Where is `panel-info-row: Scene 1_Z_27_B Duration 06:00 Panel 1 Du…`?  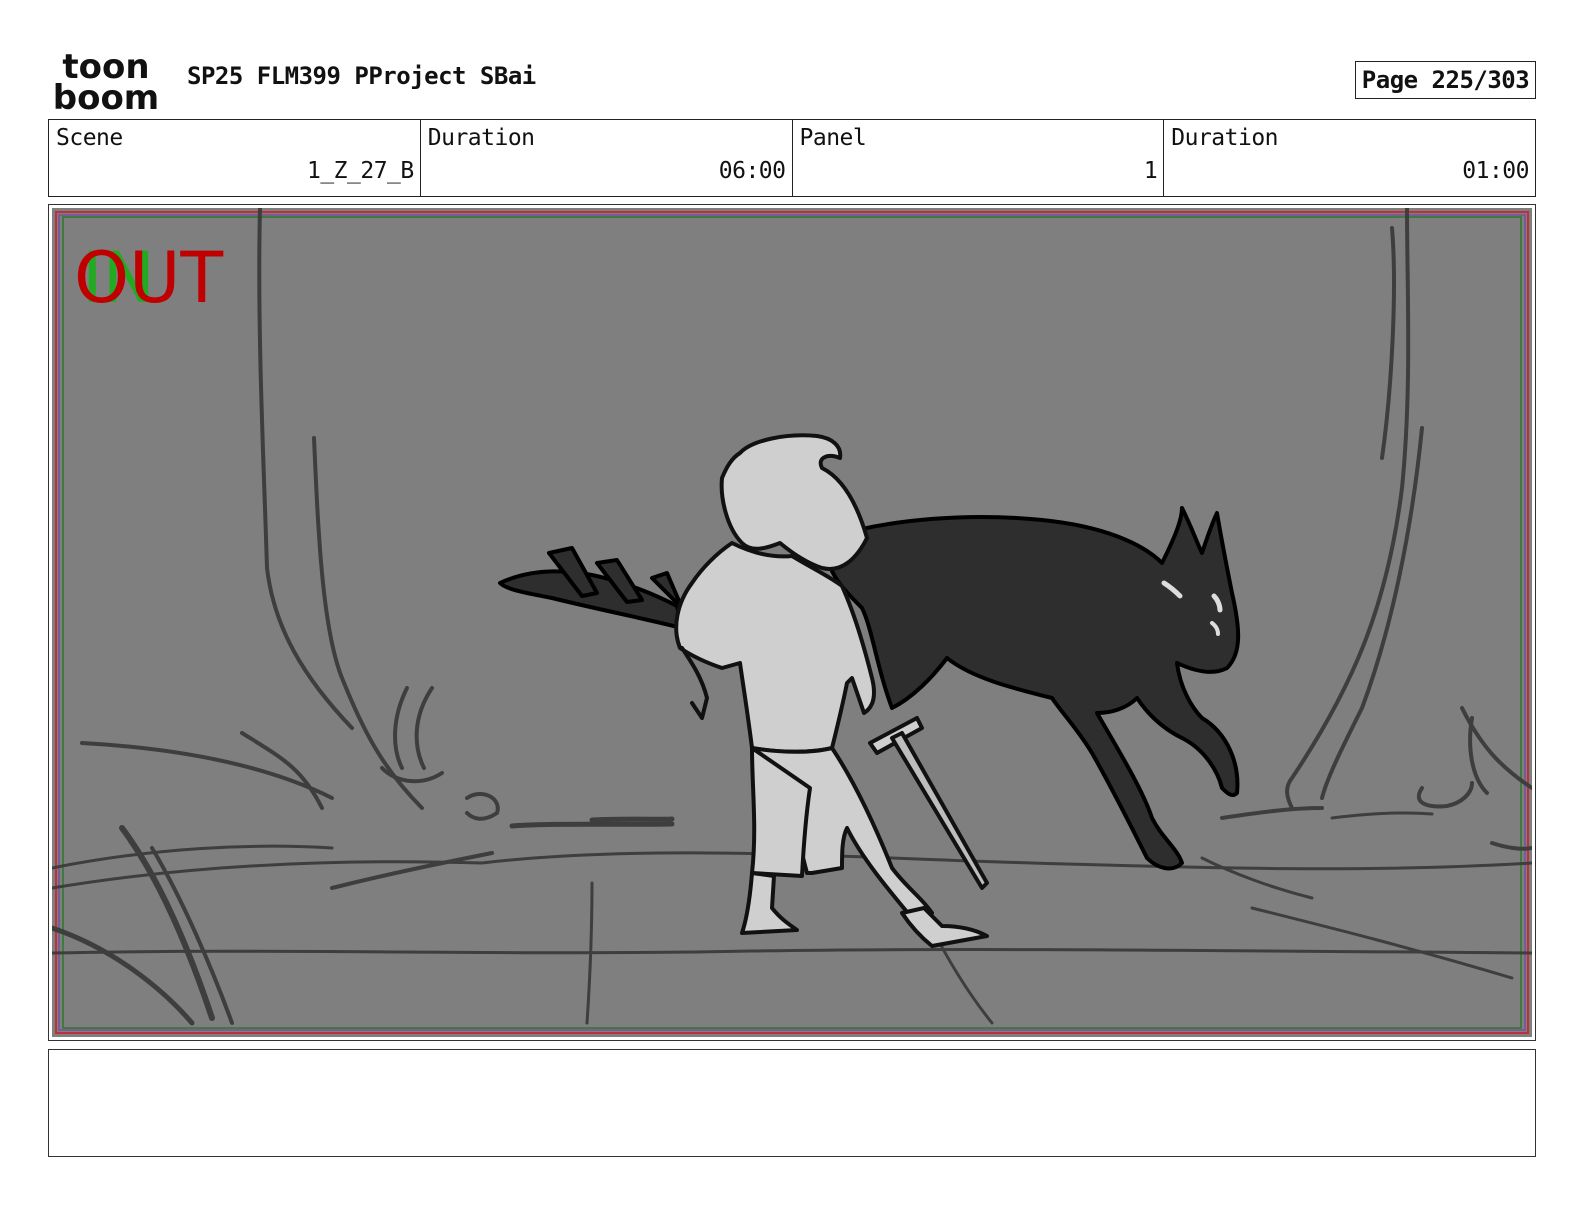 panel-info-row: Scene 1_Z_27_B Duration 06:00 Panel 1 Du… is located at coordinates (792, 158).